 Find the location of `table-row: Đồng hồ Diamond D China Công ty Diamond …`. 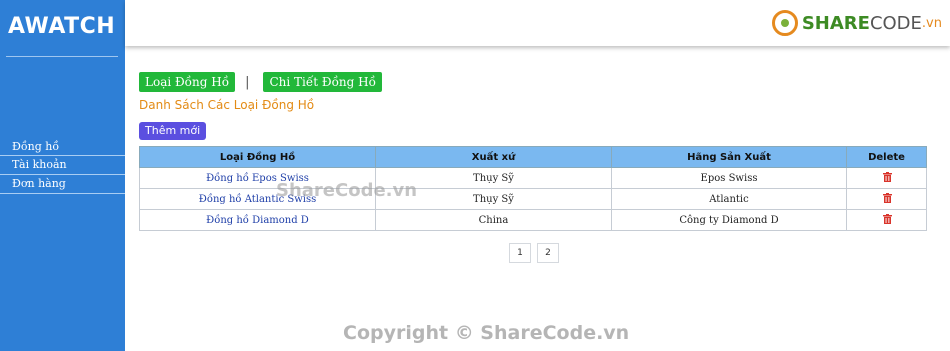

table-row: Đồng hồ Diamond D China Công ty Diamond … is located at coordinates (533, 220).